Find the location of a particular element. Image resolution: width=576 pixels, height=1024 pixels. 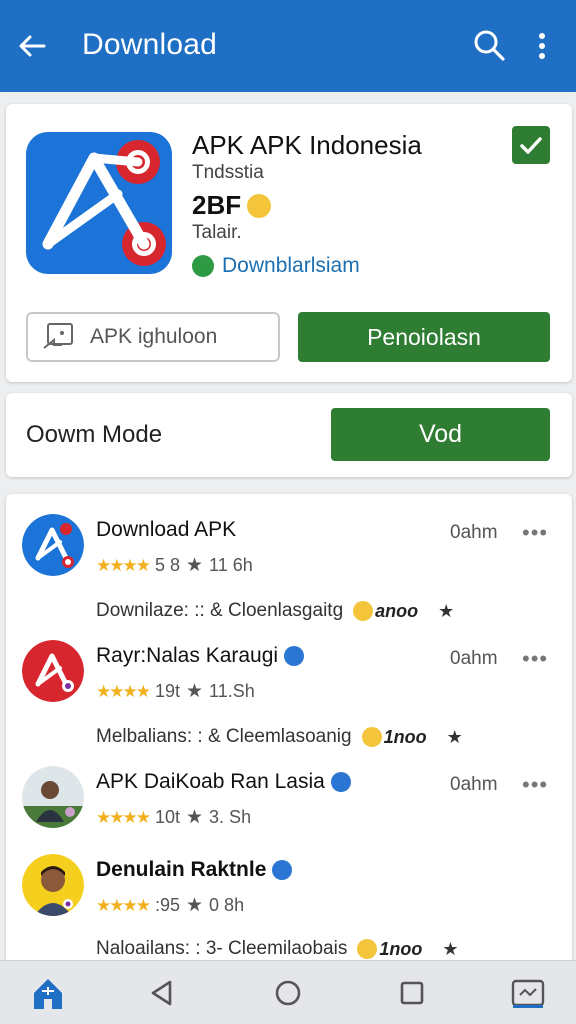

download-link: Downblarlsiam is located at coordinates (276, 266).